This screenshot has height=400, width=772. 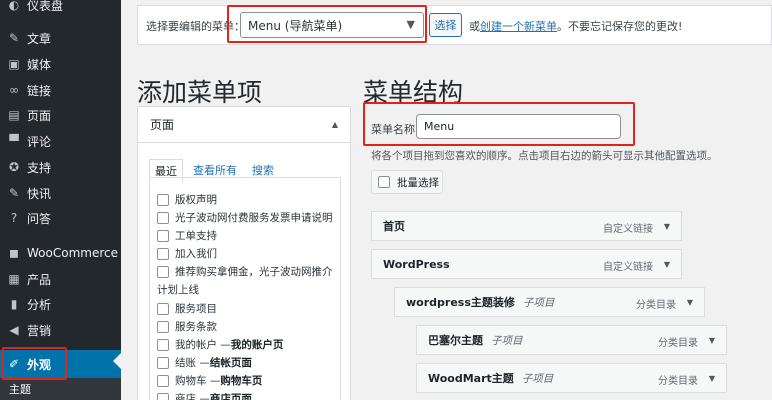 I want to click on page-checkbox-item: 版权声明, so click(x=187, y=199).